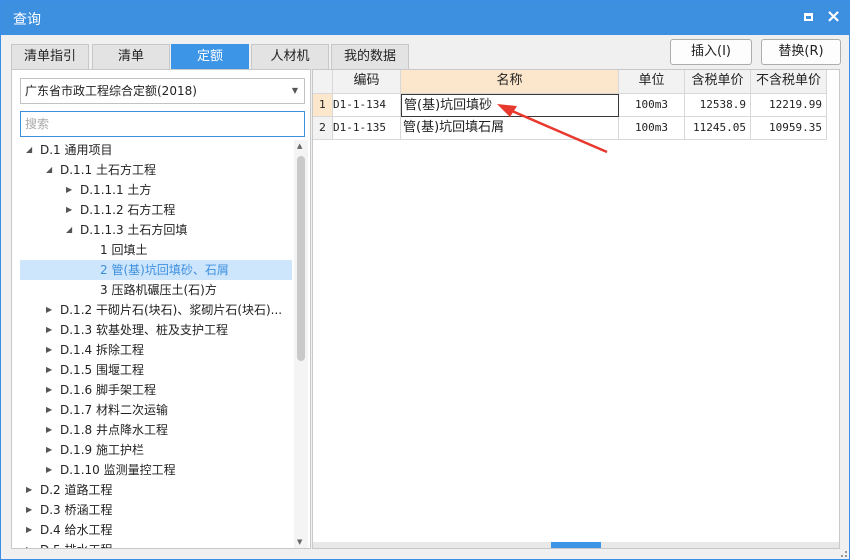 This screenshot has height=560, width=850. I want to click on tree-item: 1 回填土, so click(152, 250).